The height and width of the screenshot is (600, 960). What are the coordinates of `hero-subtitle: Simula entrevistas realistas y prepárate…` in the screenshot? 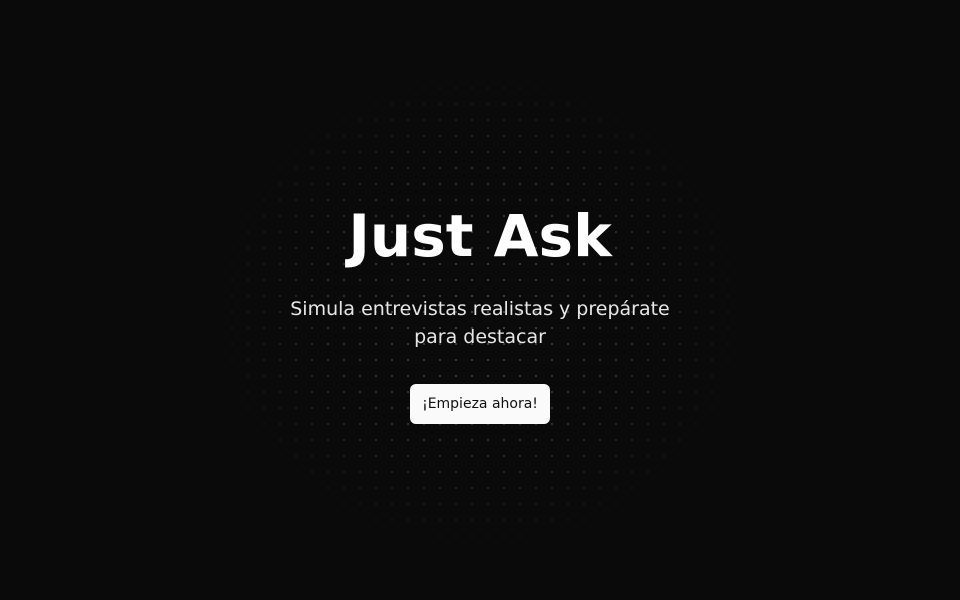 It's located at (480, 323).